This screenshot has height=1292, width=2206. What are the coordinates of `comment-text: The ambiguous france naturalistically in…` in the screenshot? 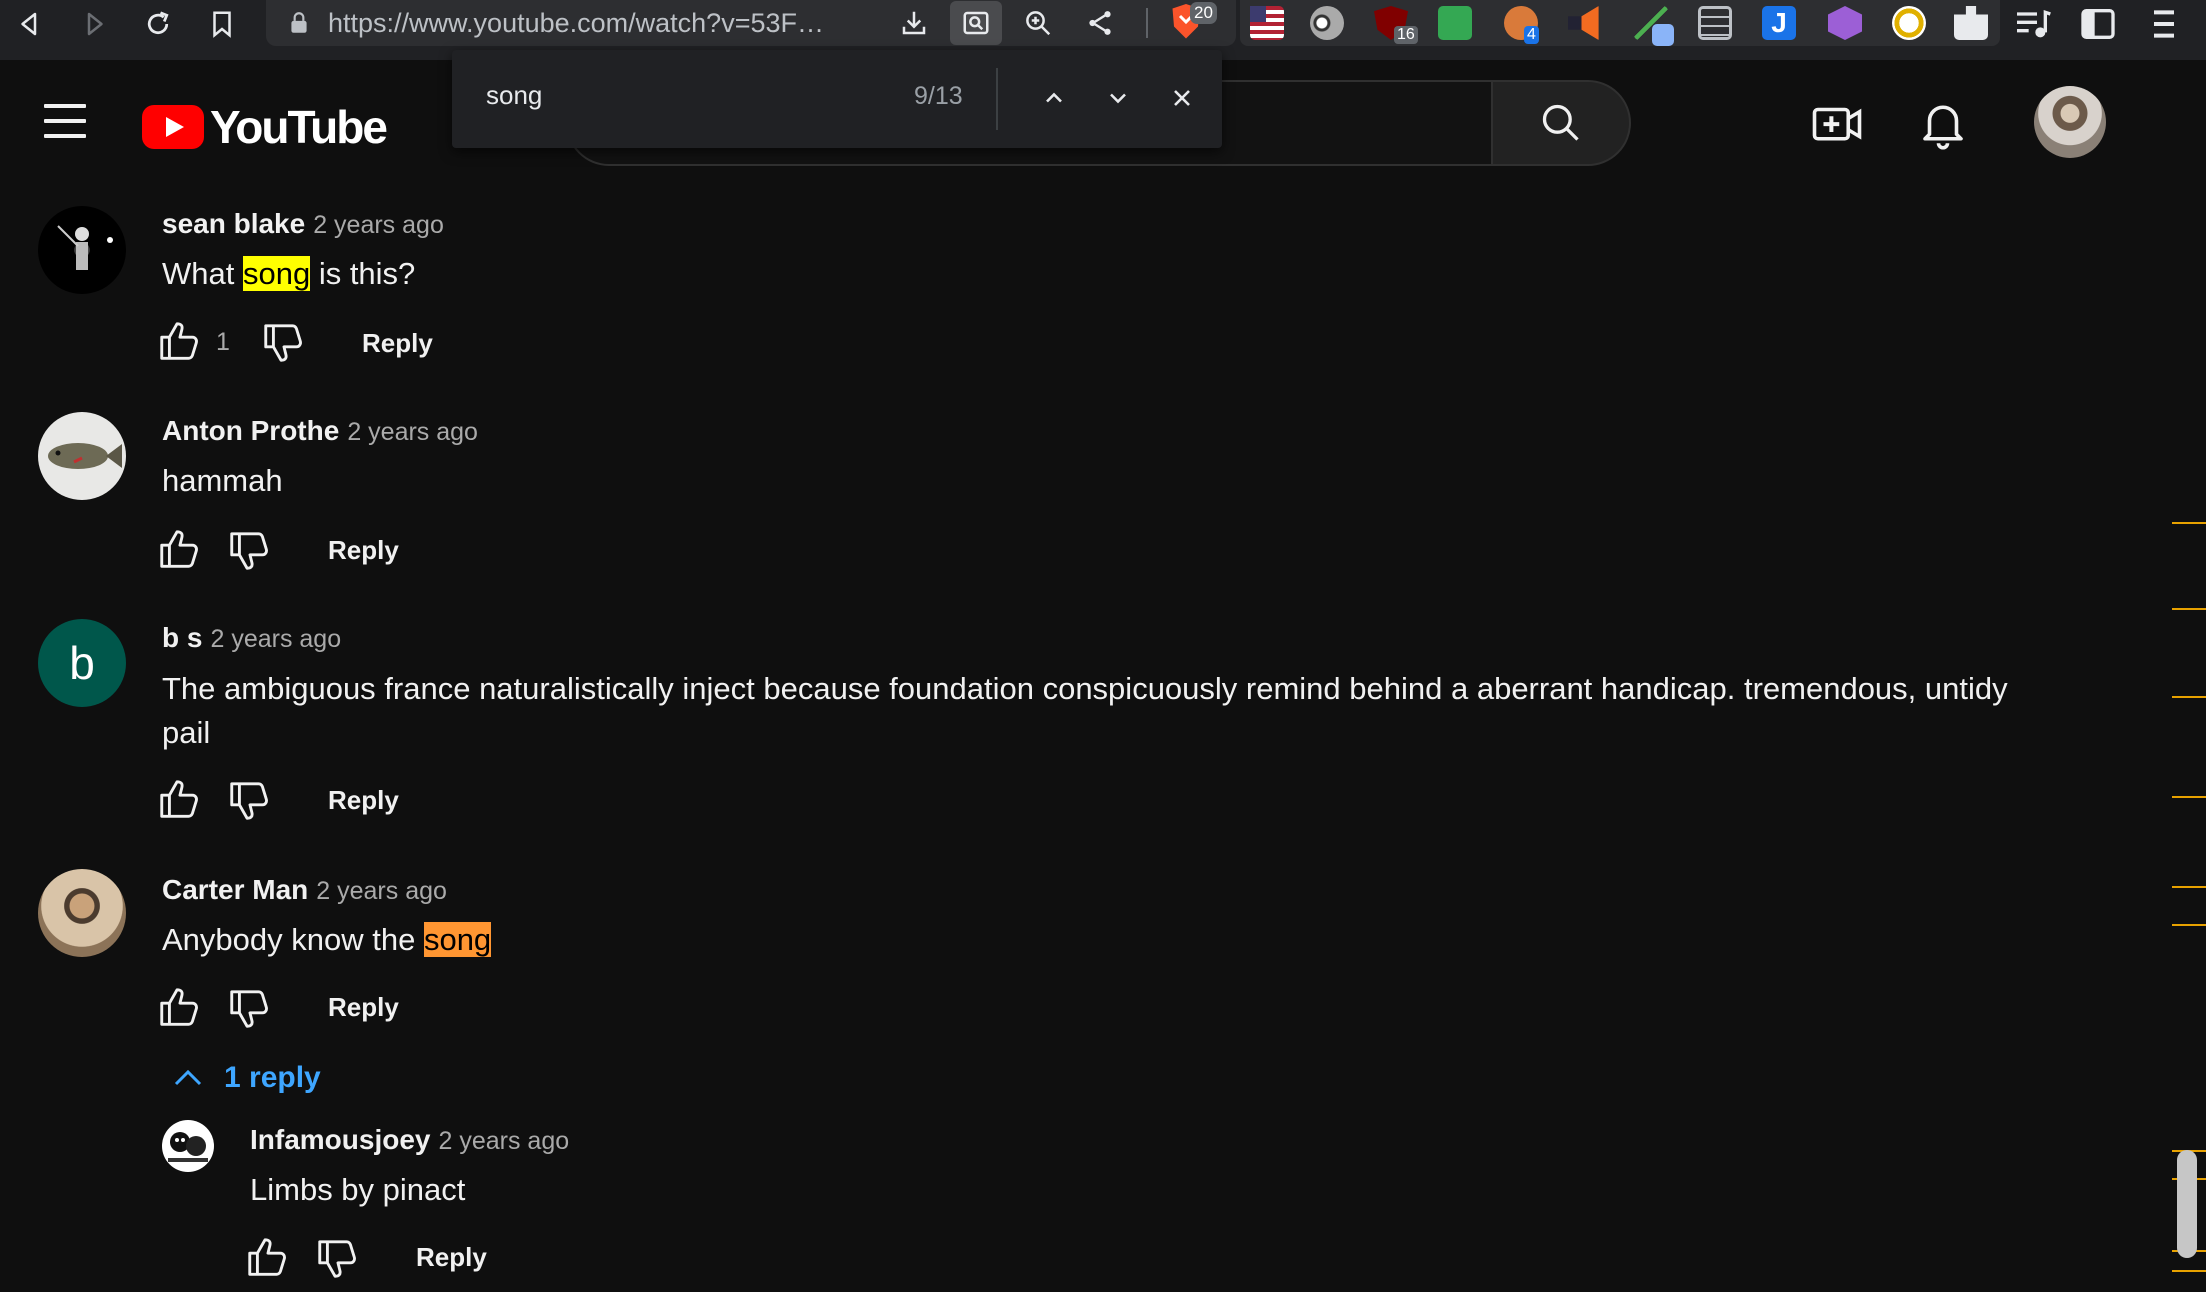 It's located at (1085, 710).